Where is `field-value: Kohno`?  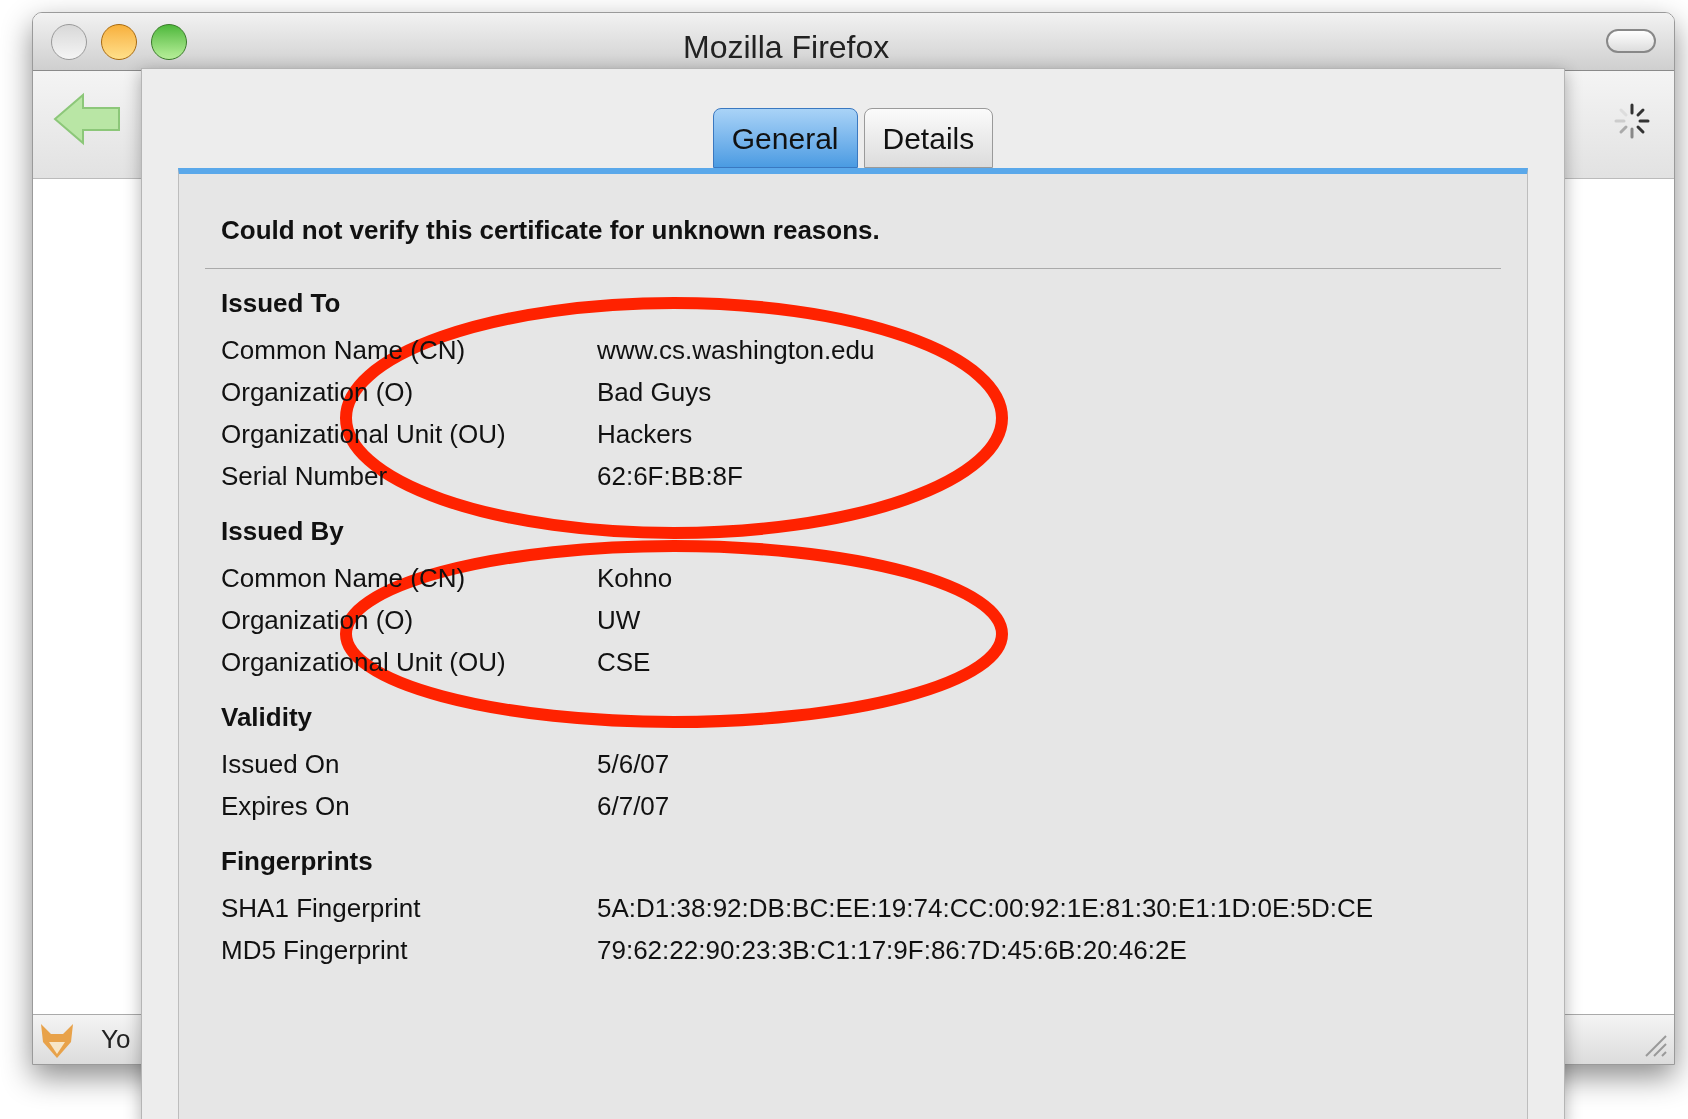
field-value: Kohno is located at coordinates (635, 578).